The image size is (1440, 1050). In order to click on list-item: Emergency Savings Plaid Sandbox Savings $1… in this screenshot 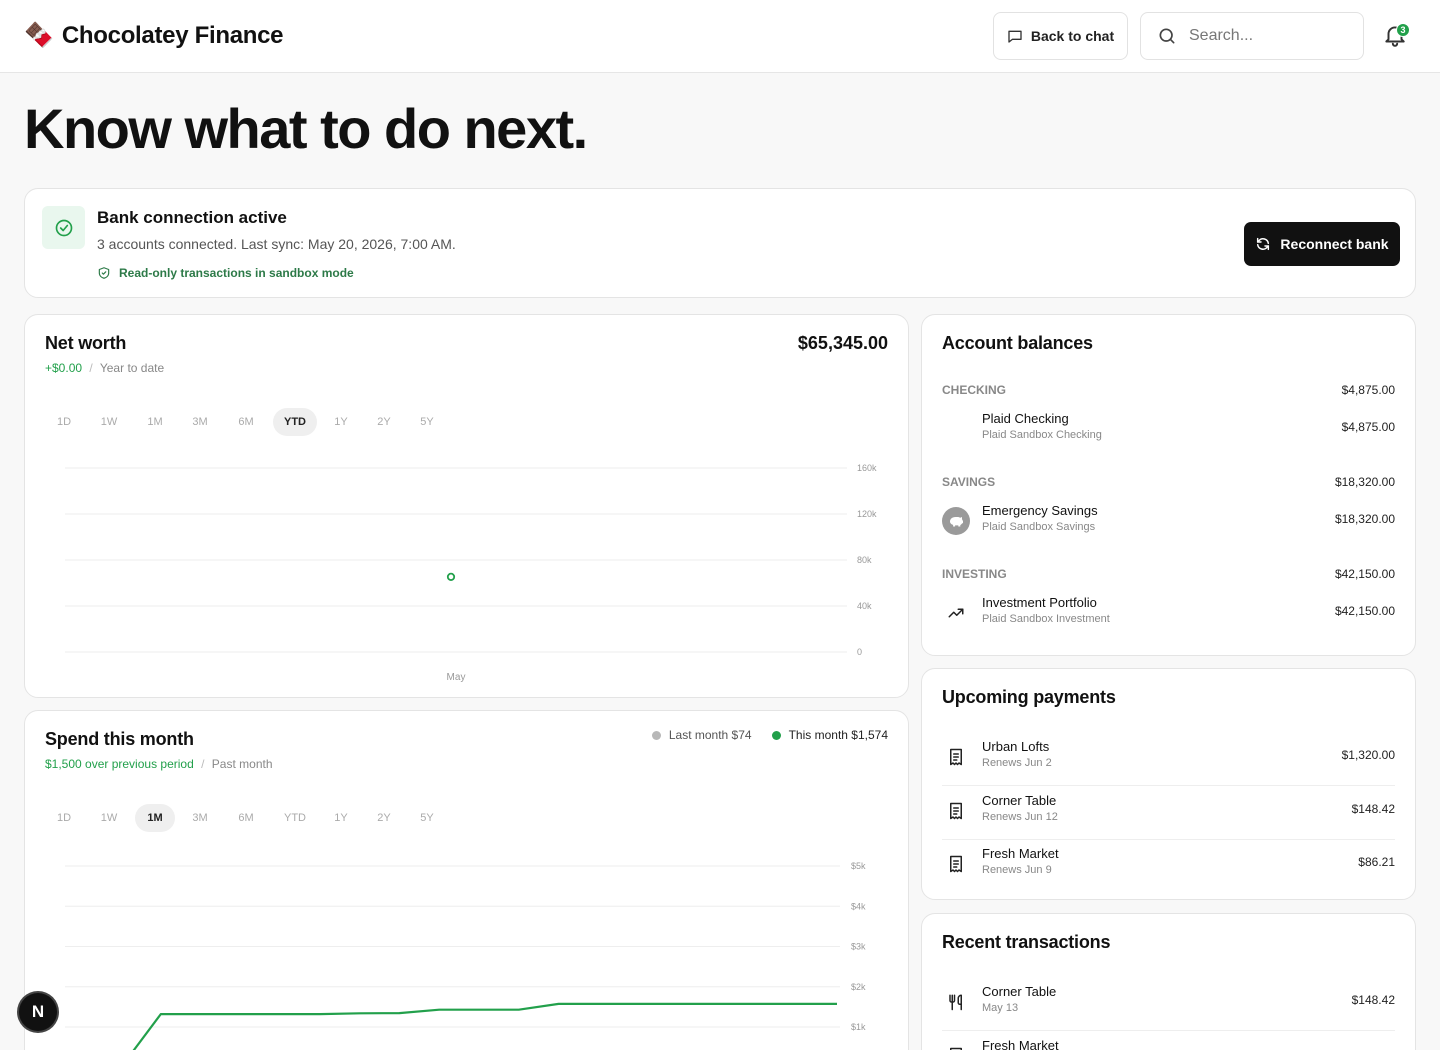, I will do `click(1168, 521)`.